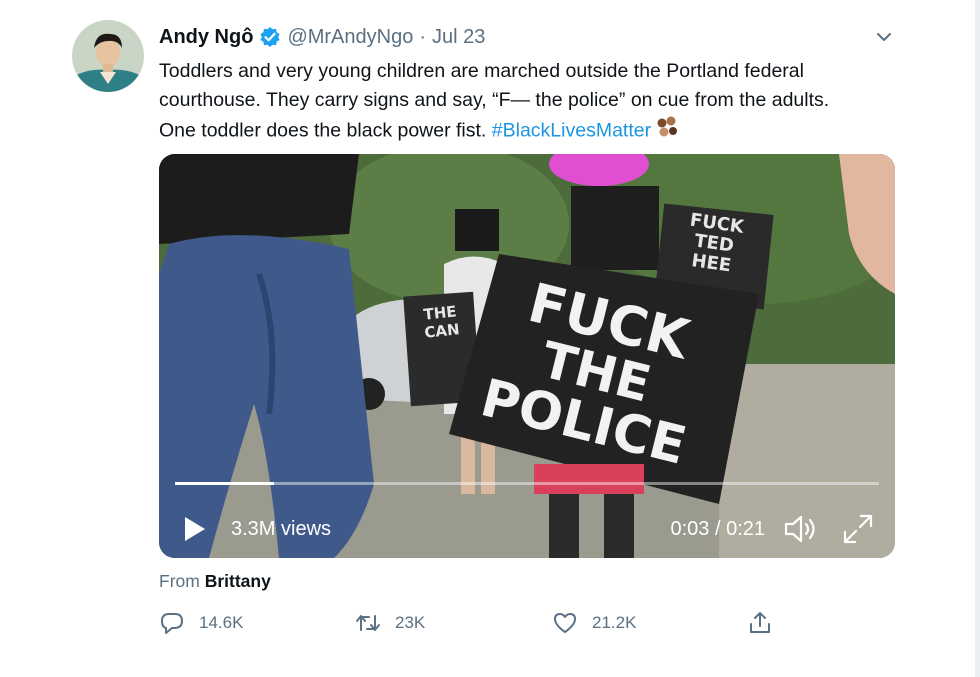  I want to click on tweet-header: Andy Ngô @MrAndyNgo · Jul 23, so click(322, 37).